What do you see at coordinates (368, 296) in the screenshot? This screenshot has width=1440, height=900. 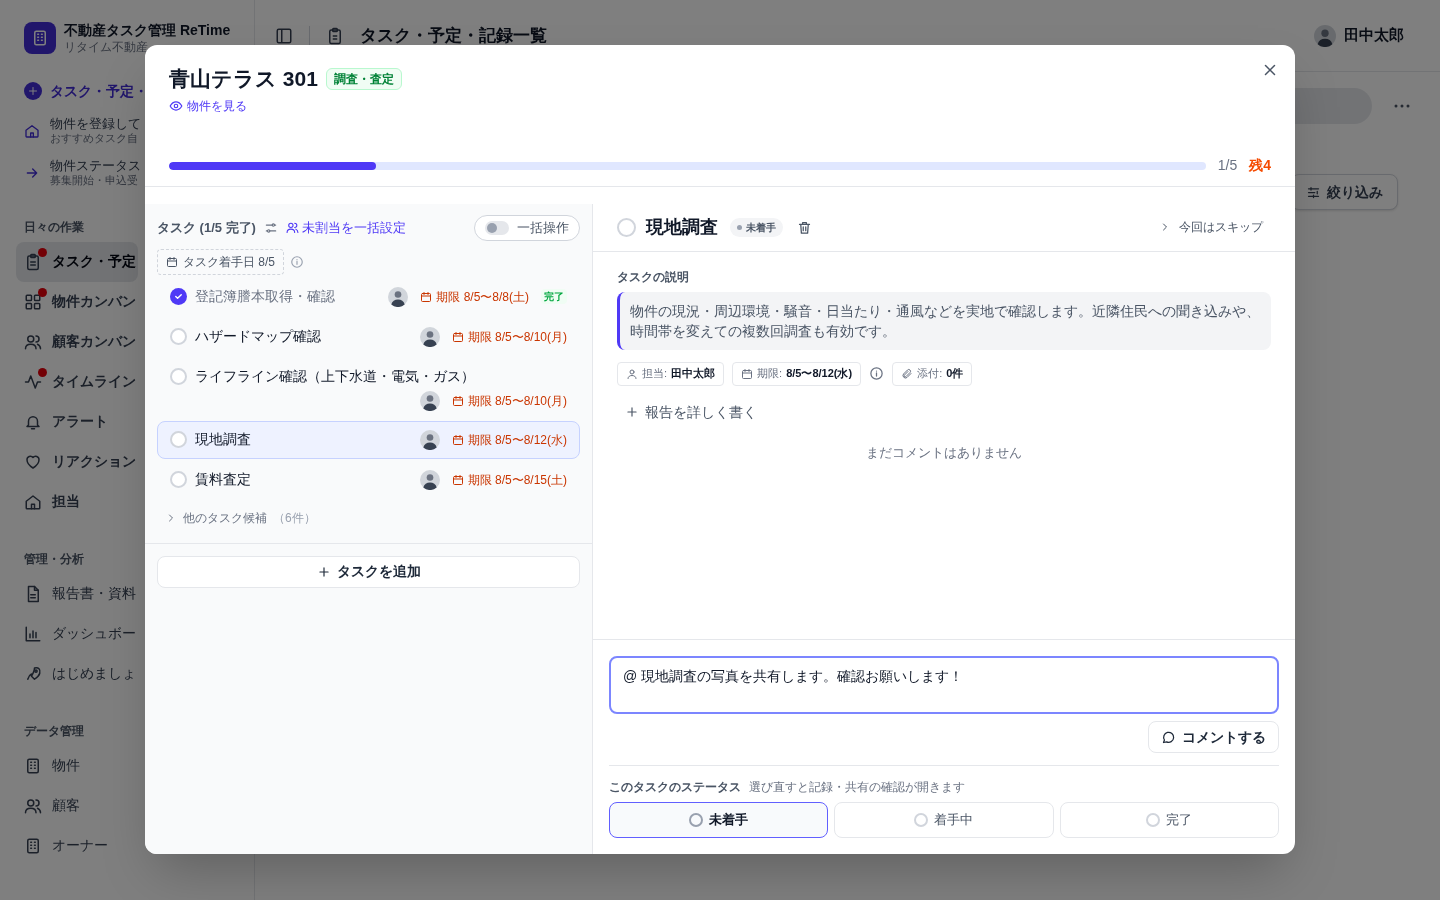 I see `task-row: 登記簿謄本取得・確認 期限 8/5〜8/8(土) 完了` at bounding box center [368, 296].